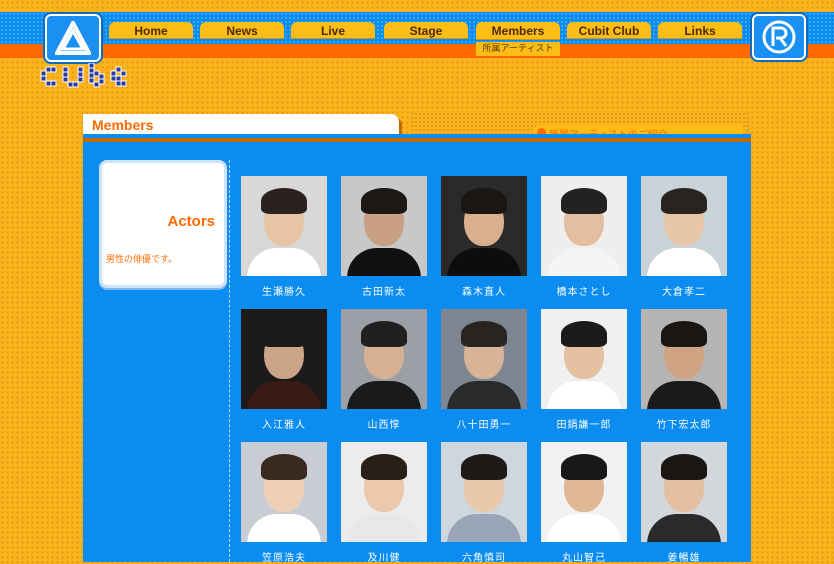  I want to click on member-tile: 姜暢雄, so click(684, 503).